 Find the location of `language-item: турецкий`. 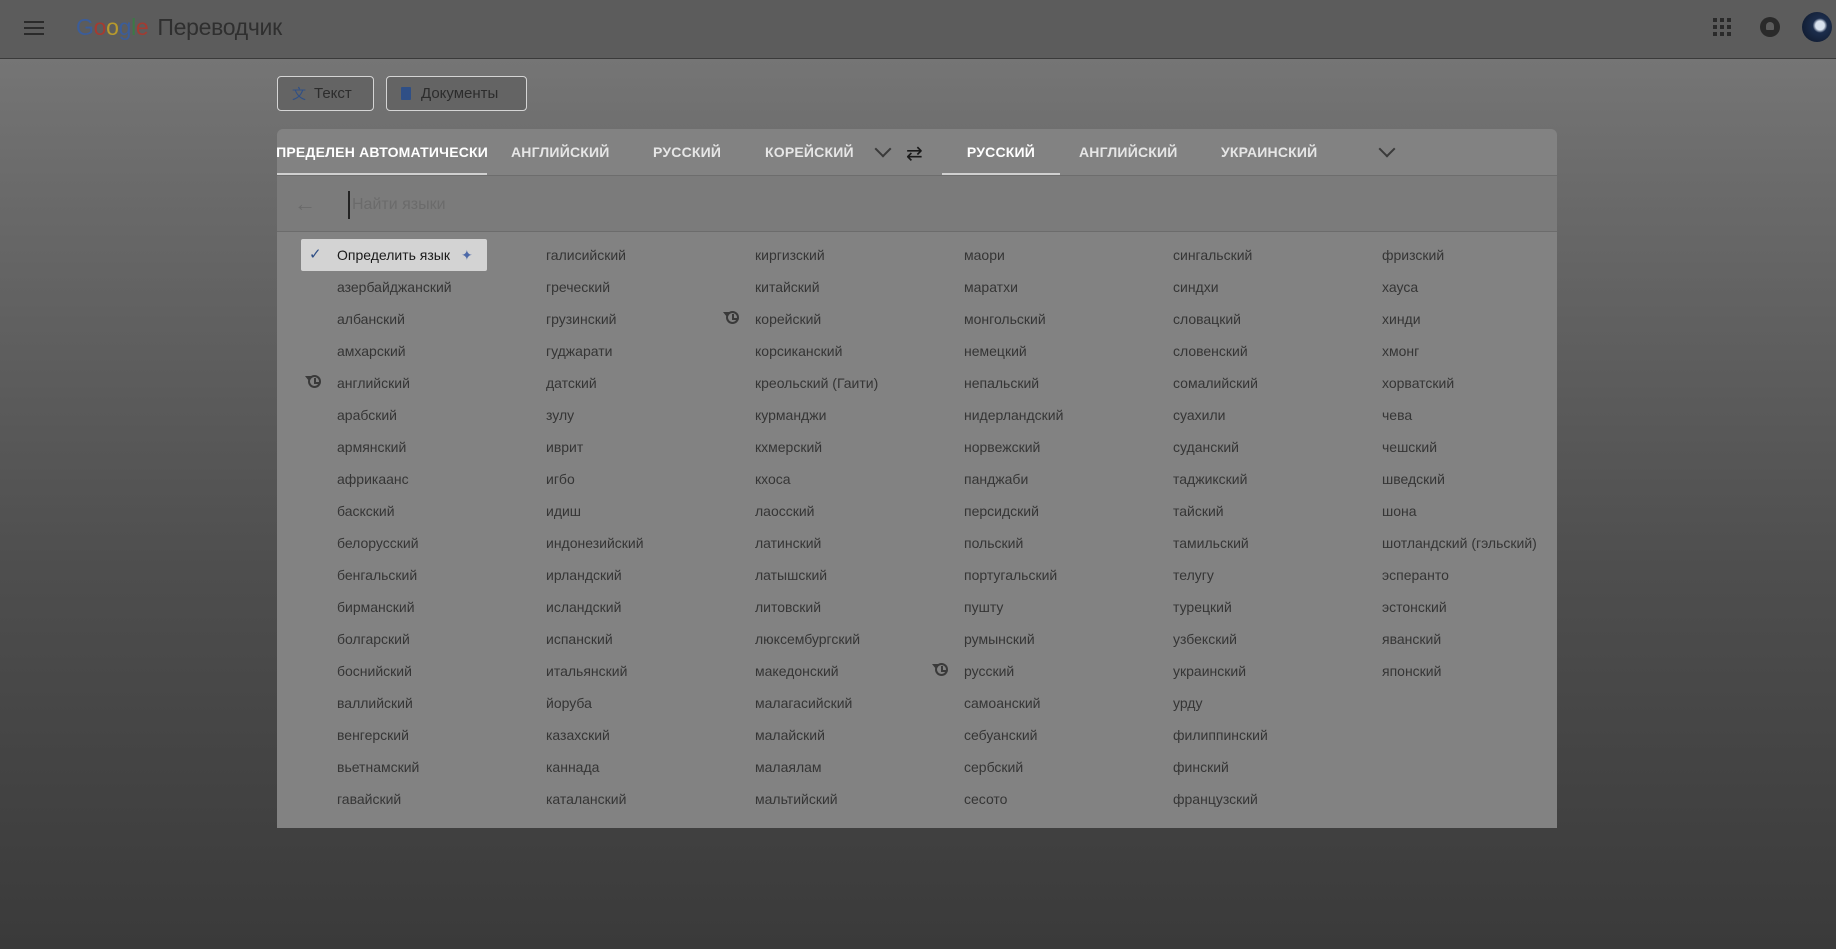

language-item: турецкий is located at coordinates (1217, 607).